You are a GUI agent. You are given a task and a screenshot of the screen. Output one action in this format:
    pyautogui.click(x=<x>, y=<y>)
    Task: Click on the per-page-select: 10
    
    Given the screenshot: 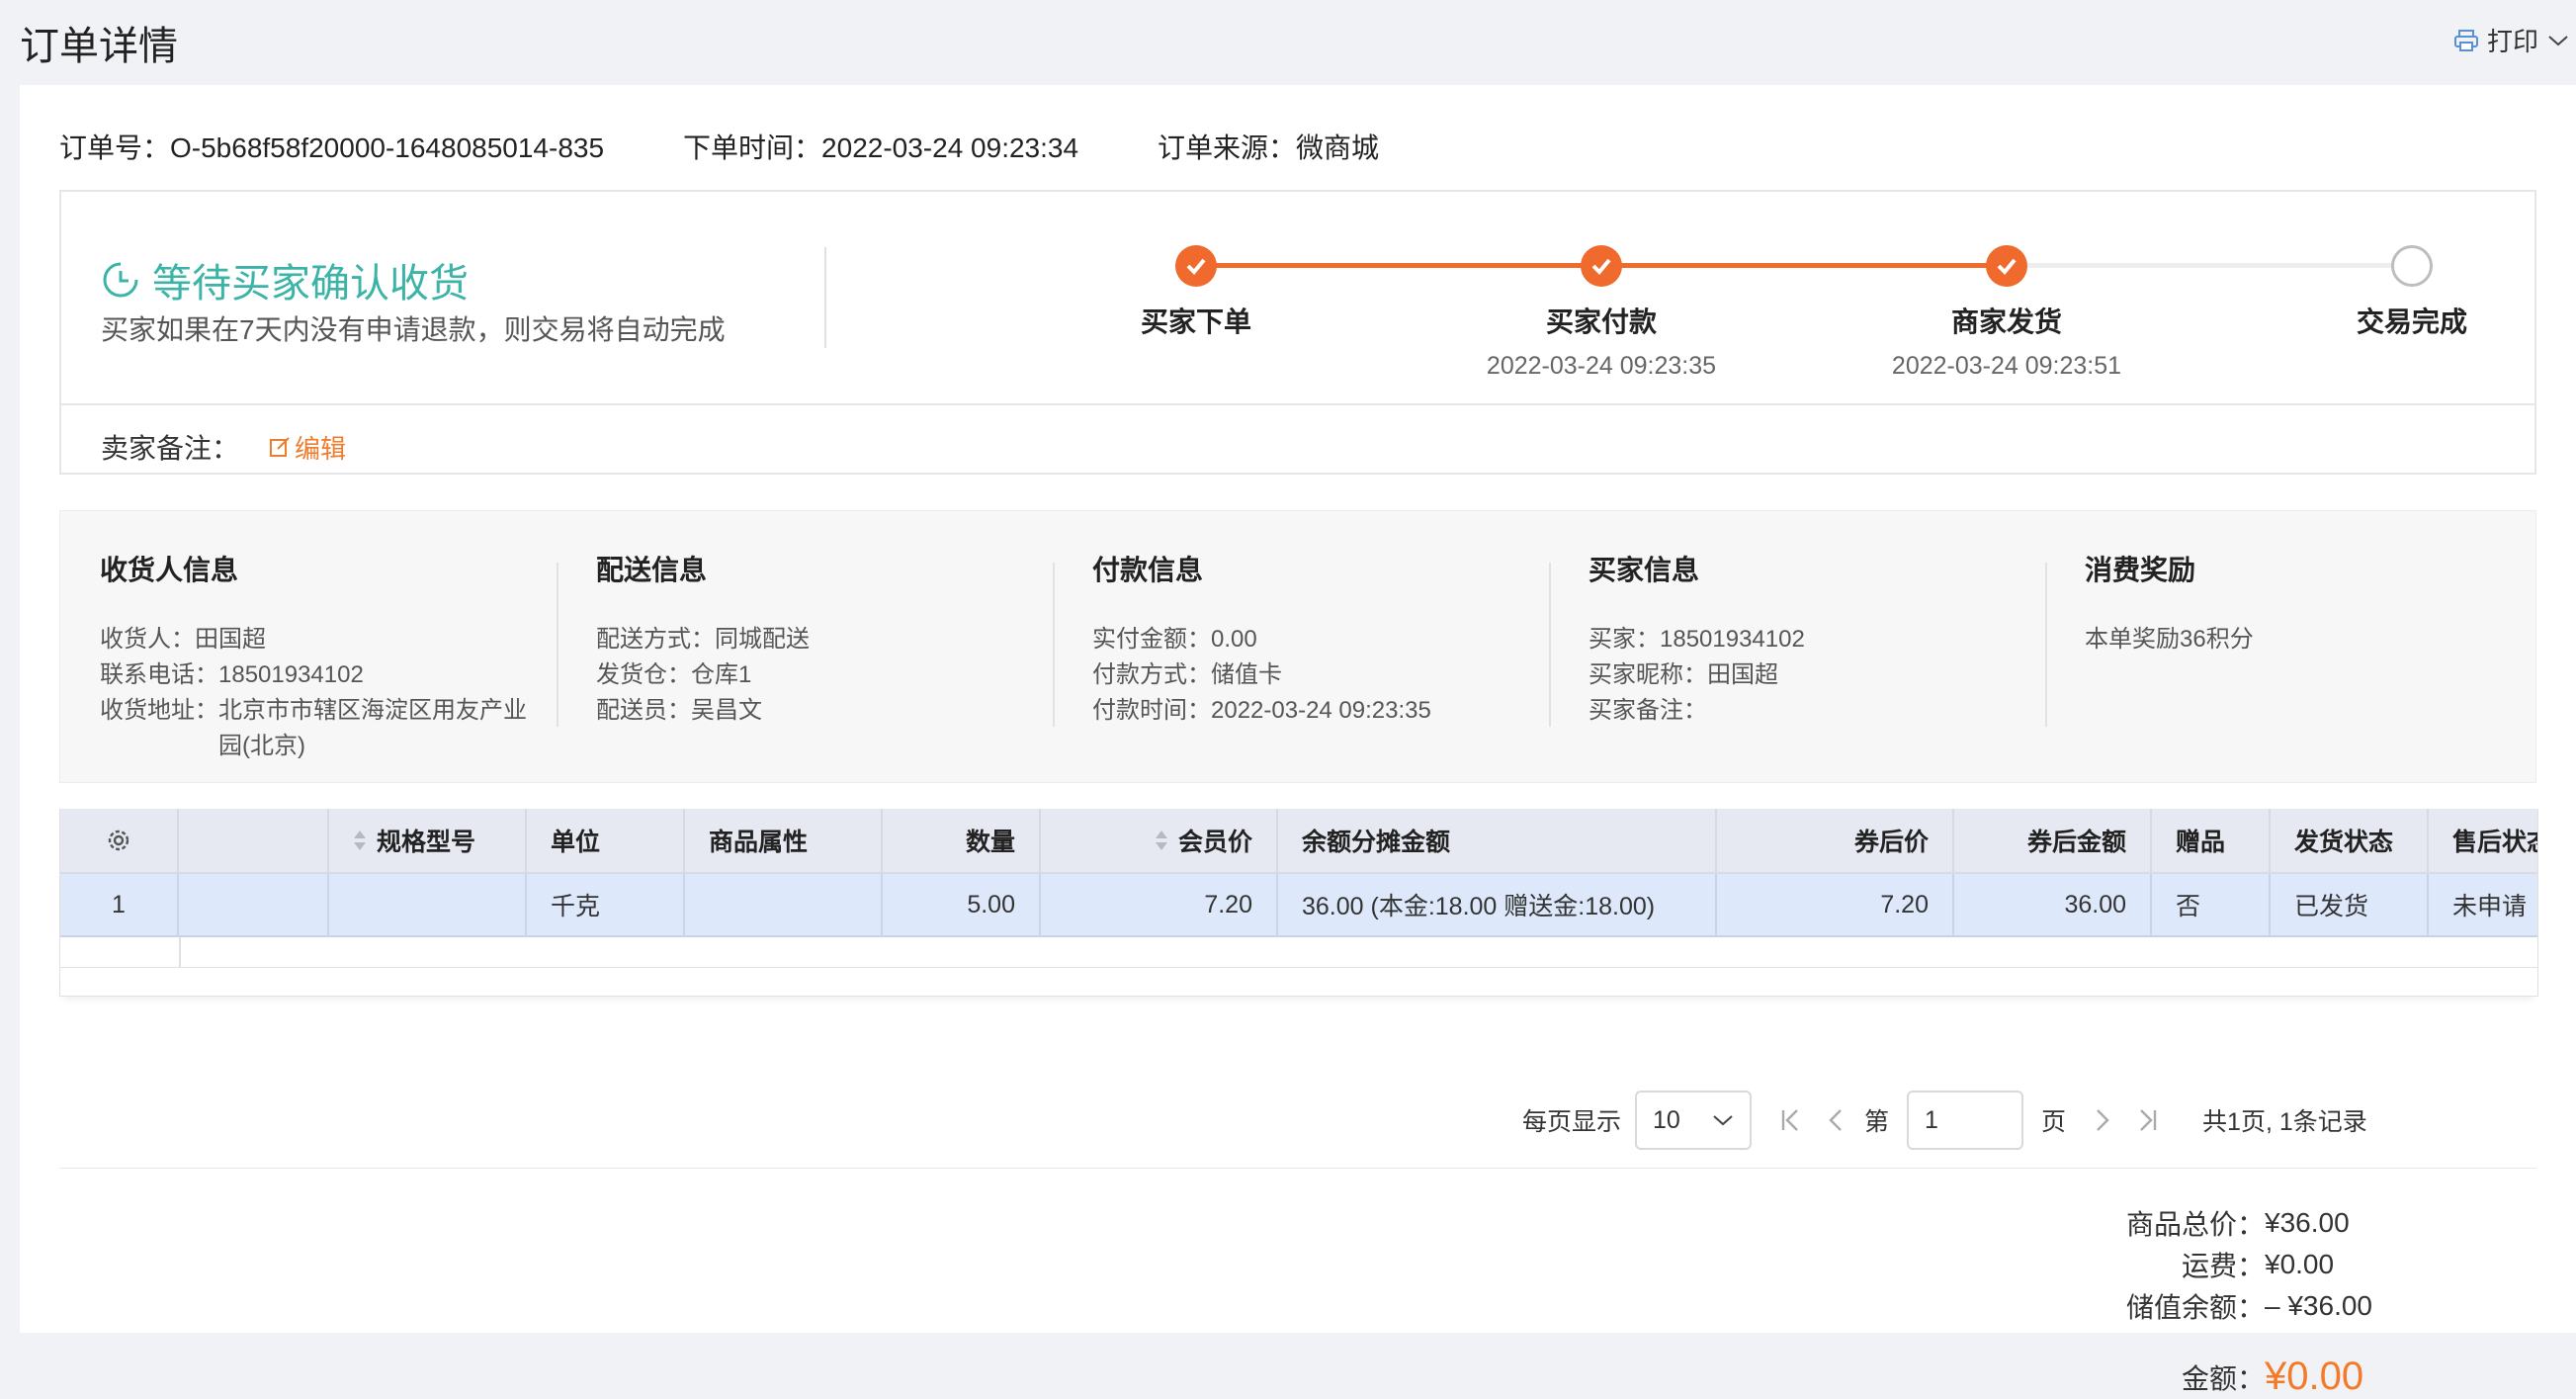 What is the action you would take?
    pyautogui.click(x=1694, y=1120)
    